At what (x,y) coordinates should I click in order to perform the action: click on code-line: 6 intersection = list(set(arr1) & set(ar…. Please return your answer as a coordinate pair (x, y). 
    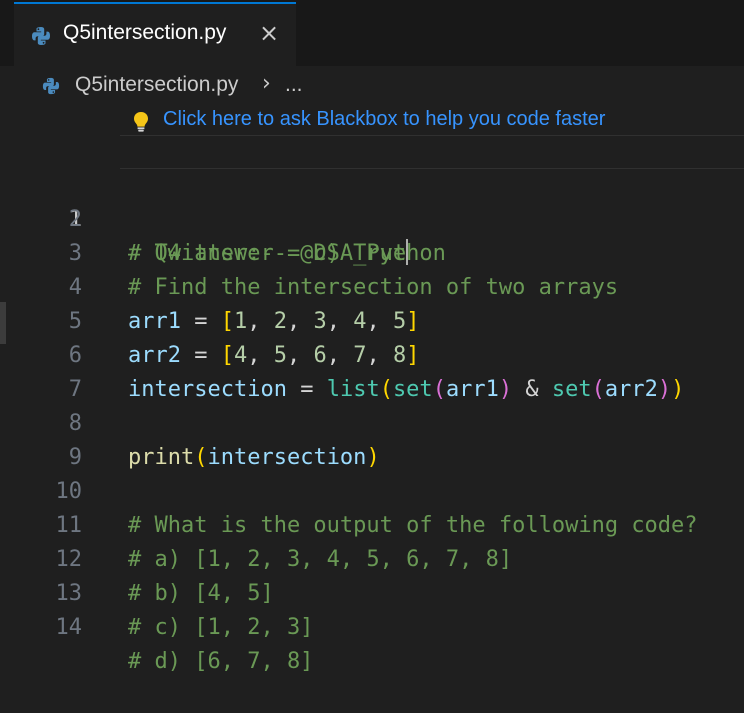
    Looking at the image, I should click on (372, 353).